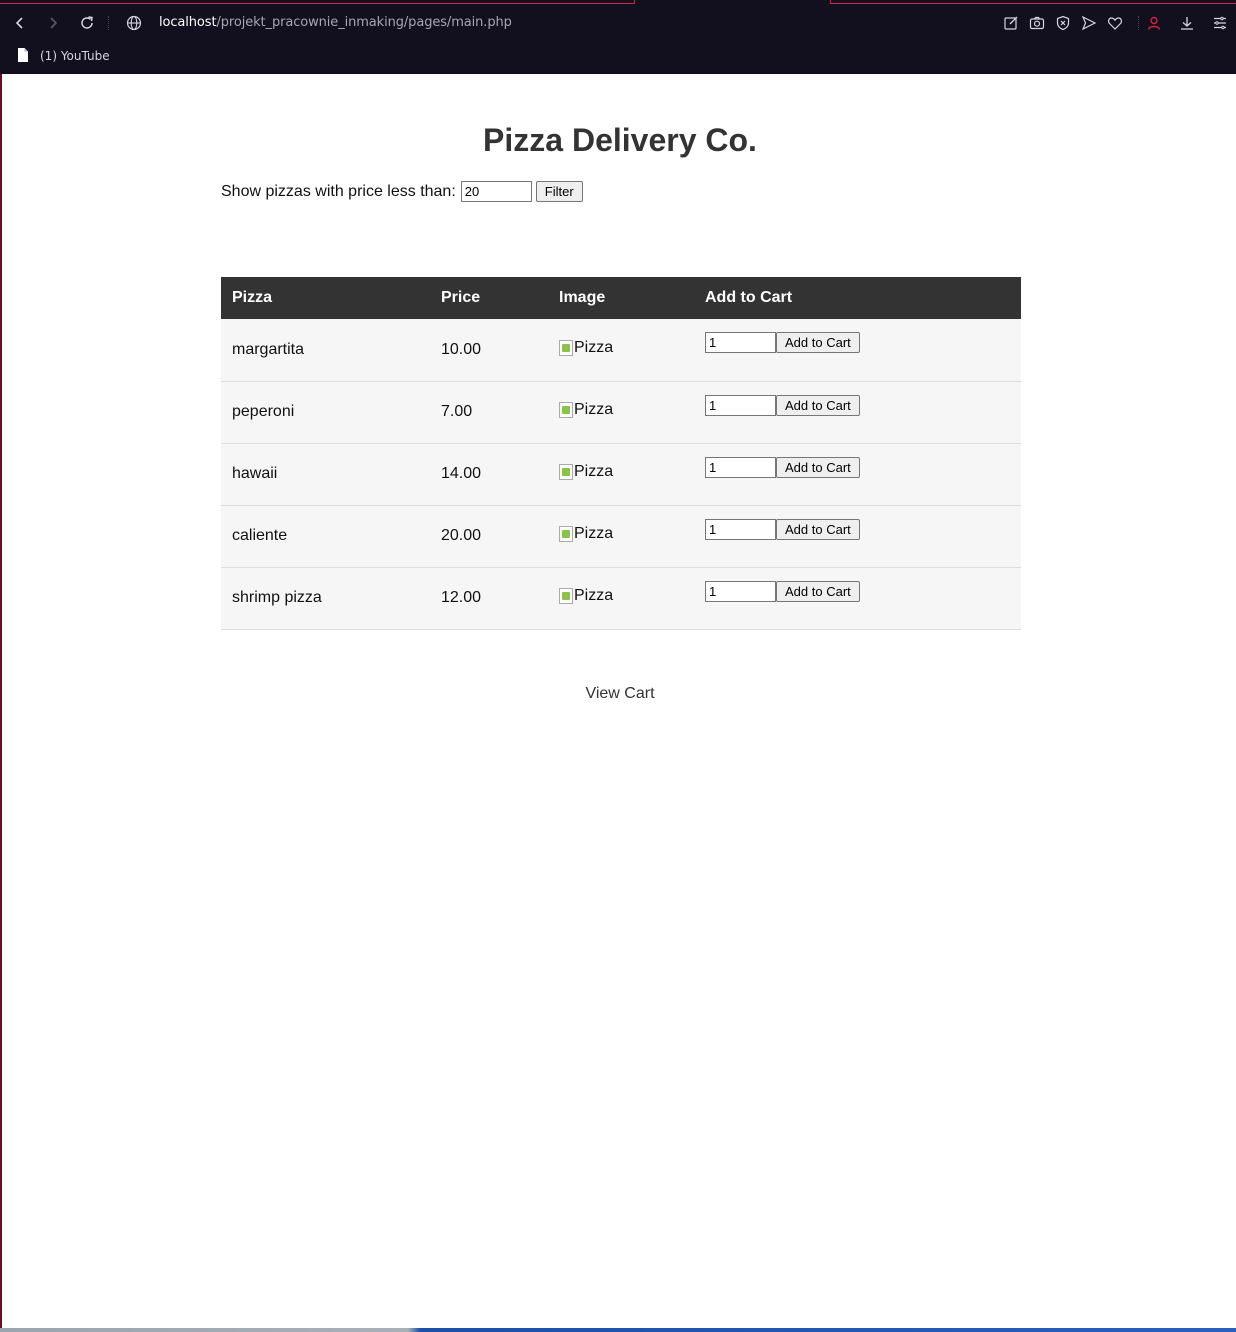 This screenshot has width=1236, height=1332. I want to click on price-filter-form: Show pizzas with price less than: Filter, so click(402, 191).